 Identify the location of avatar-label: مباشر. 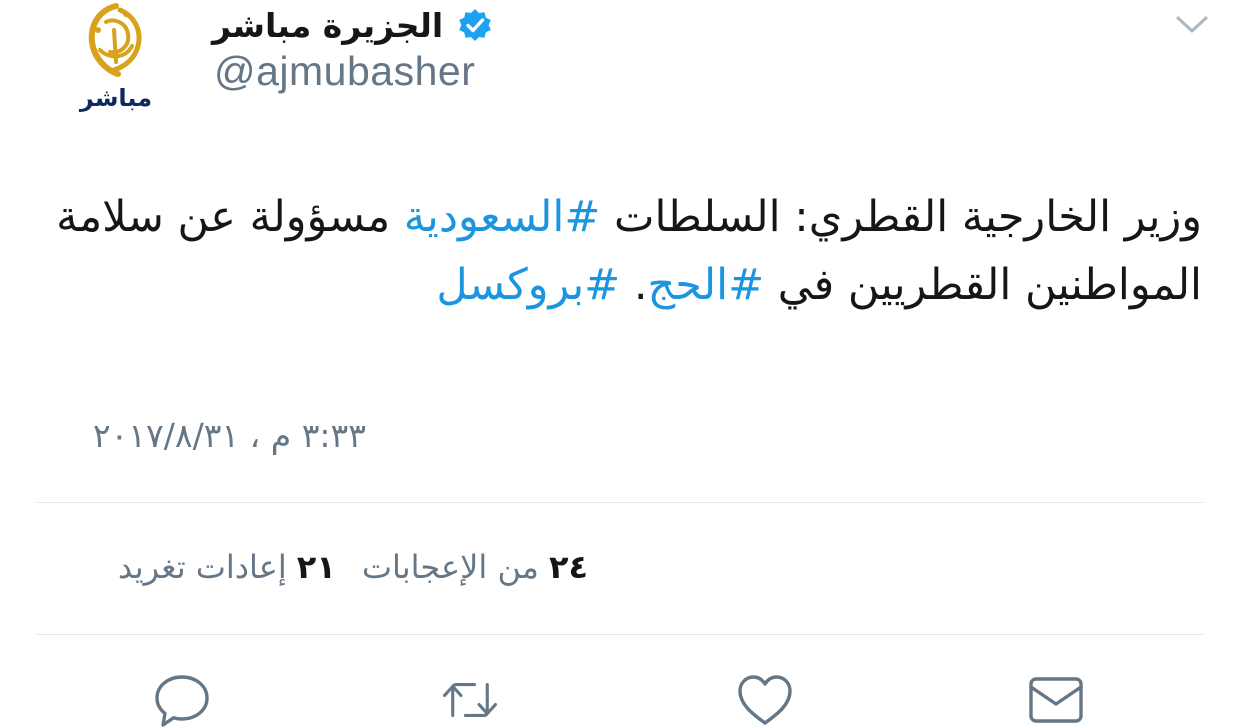
(116, 98).